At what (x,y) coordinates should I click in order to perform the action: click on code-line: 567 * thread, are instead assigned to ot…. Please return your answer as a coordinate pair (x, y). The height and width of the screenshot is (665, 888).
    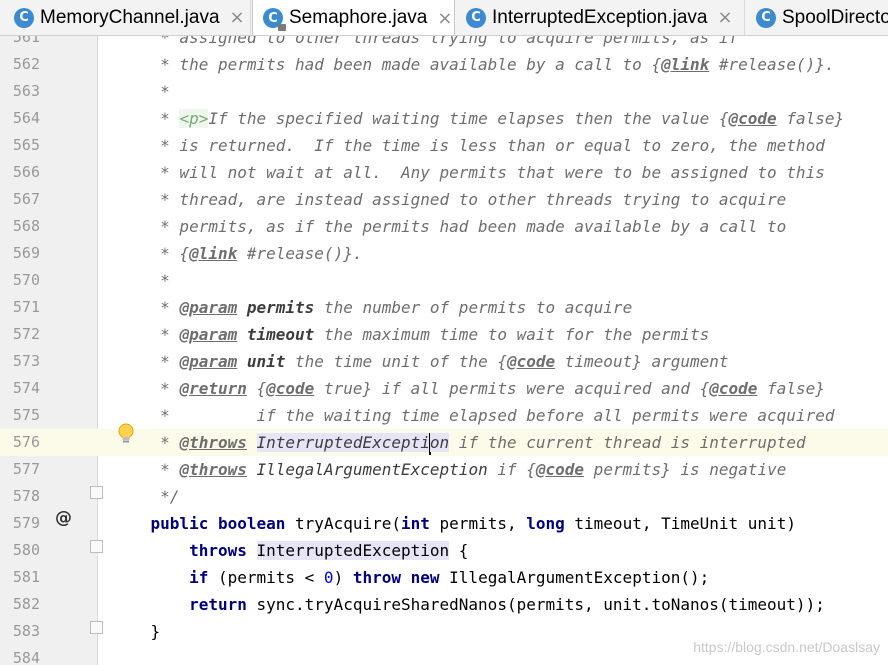
    Looking at the image, I should click on (444, 199).